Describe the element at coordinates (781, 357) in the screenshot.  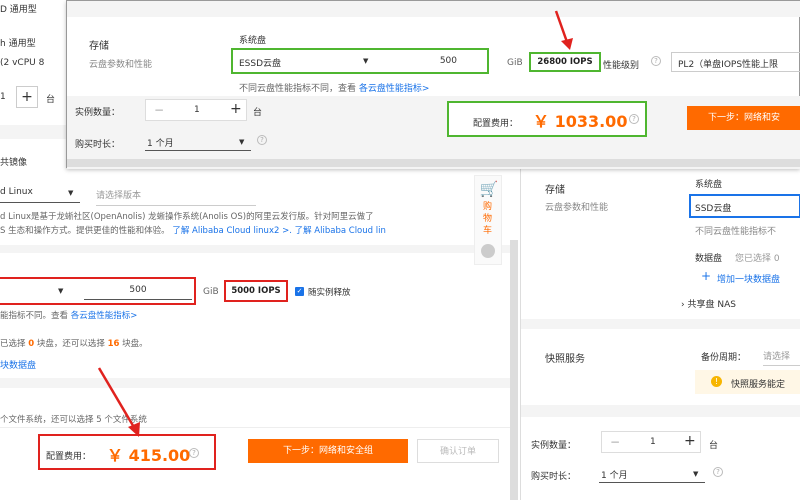
I see `backup-select: 请选择` at that location.